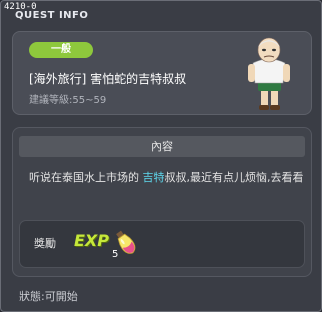 The width and height of the screenshot is (322, 312). Describe the element at coordinates (162, 146) in the screenshot. I see `content-header: 內容` at that location.